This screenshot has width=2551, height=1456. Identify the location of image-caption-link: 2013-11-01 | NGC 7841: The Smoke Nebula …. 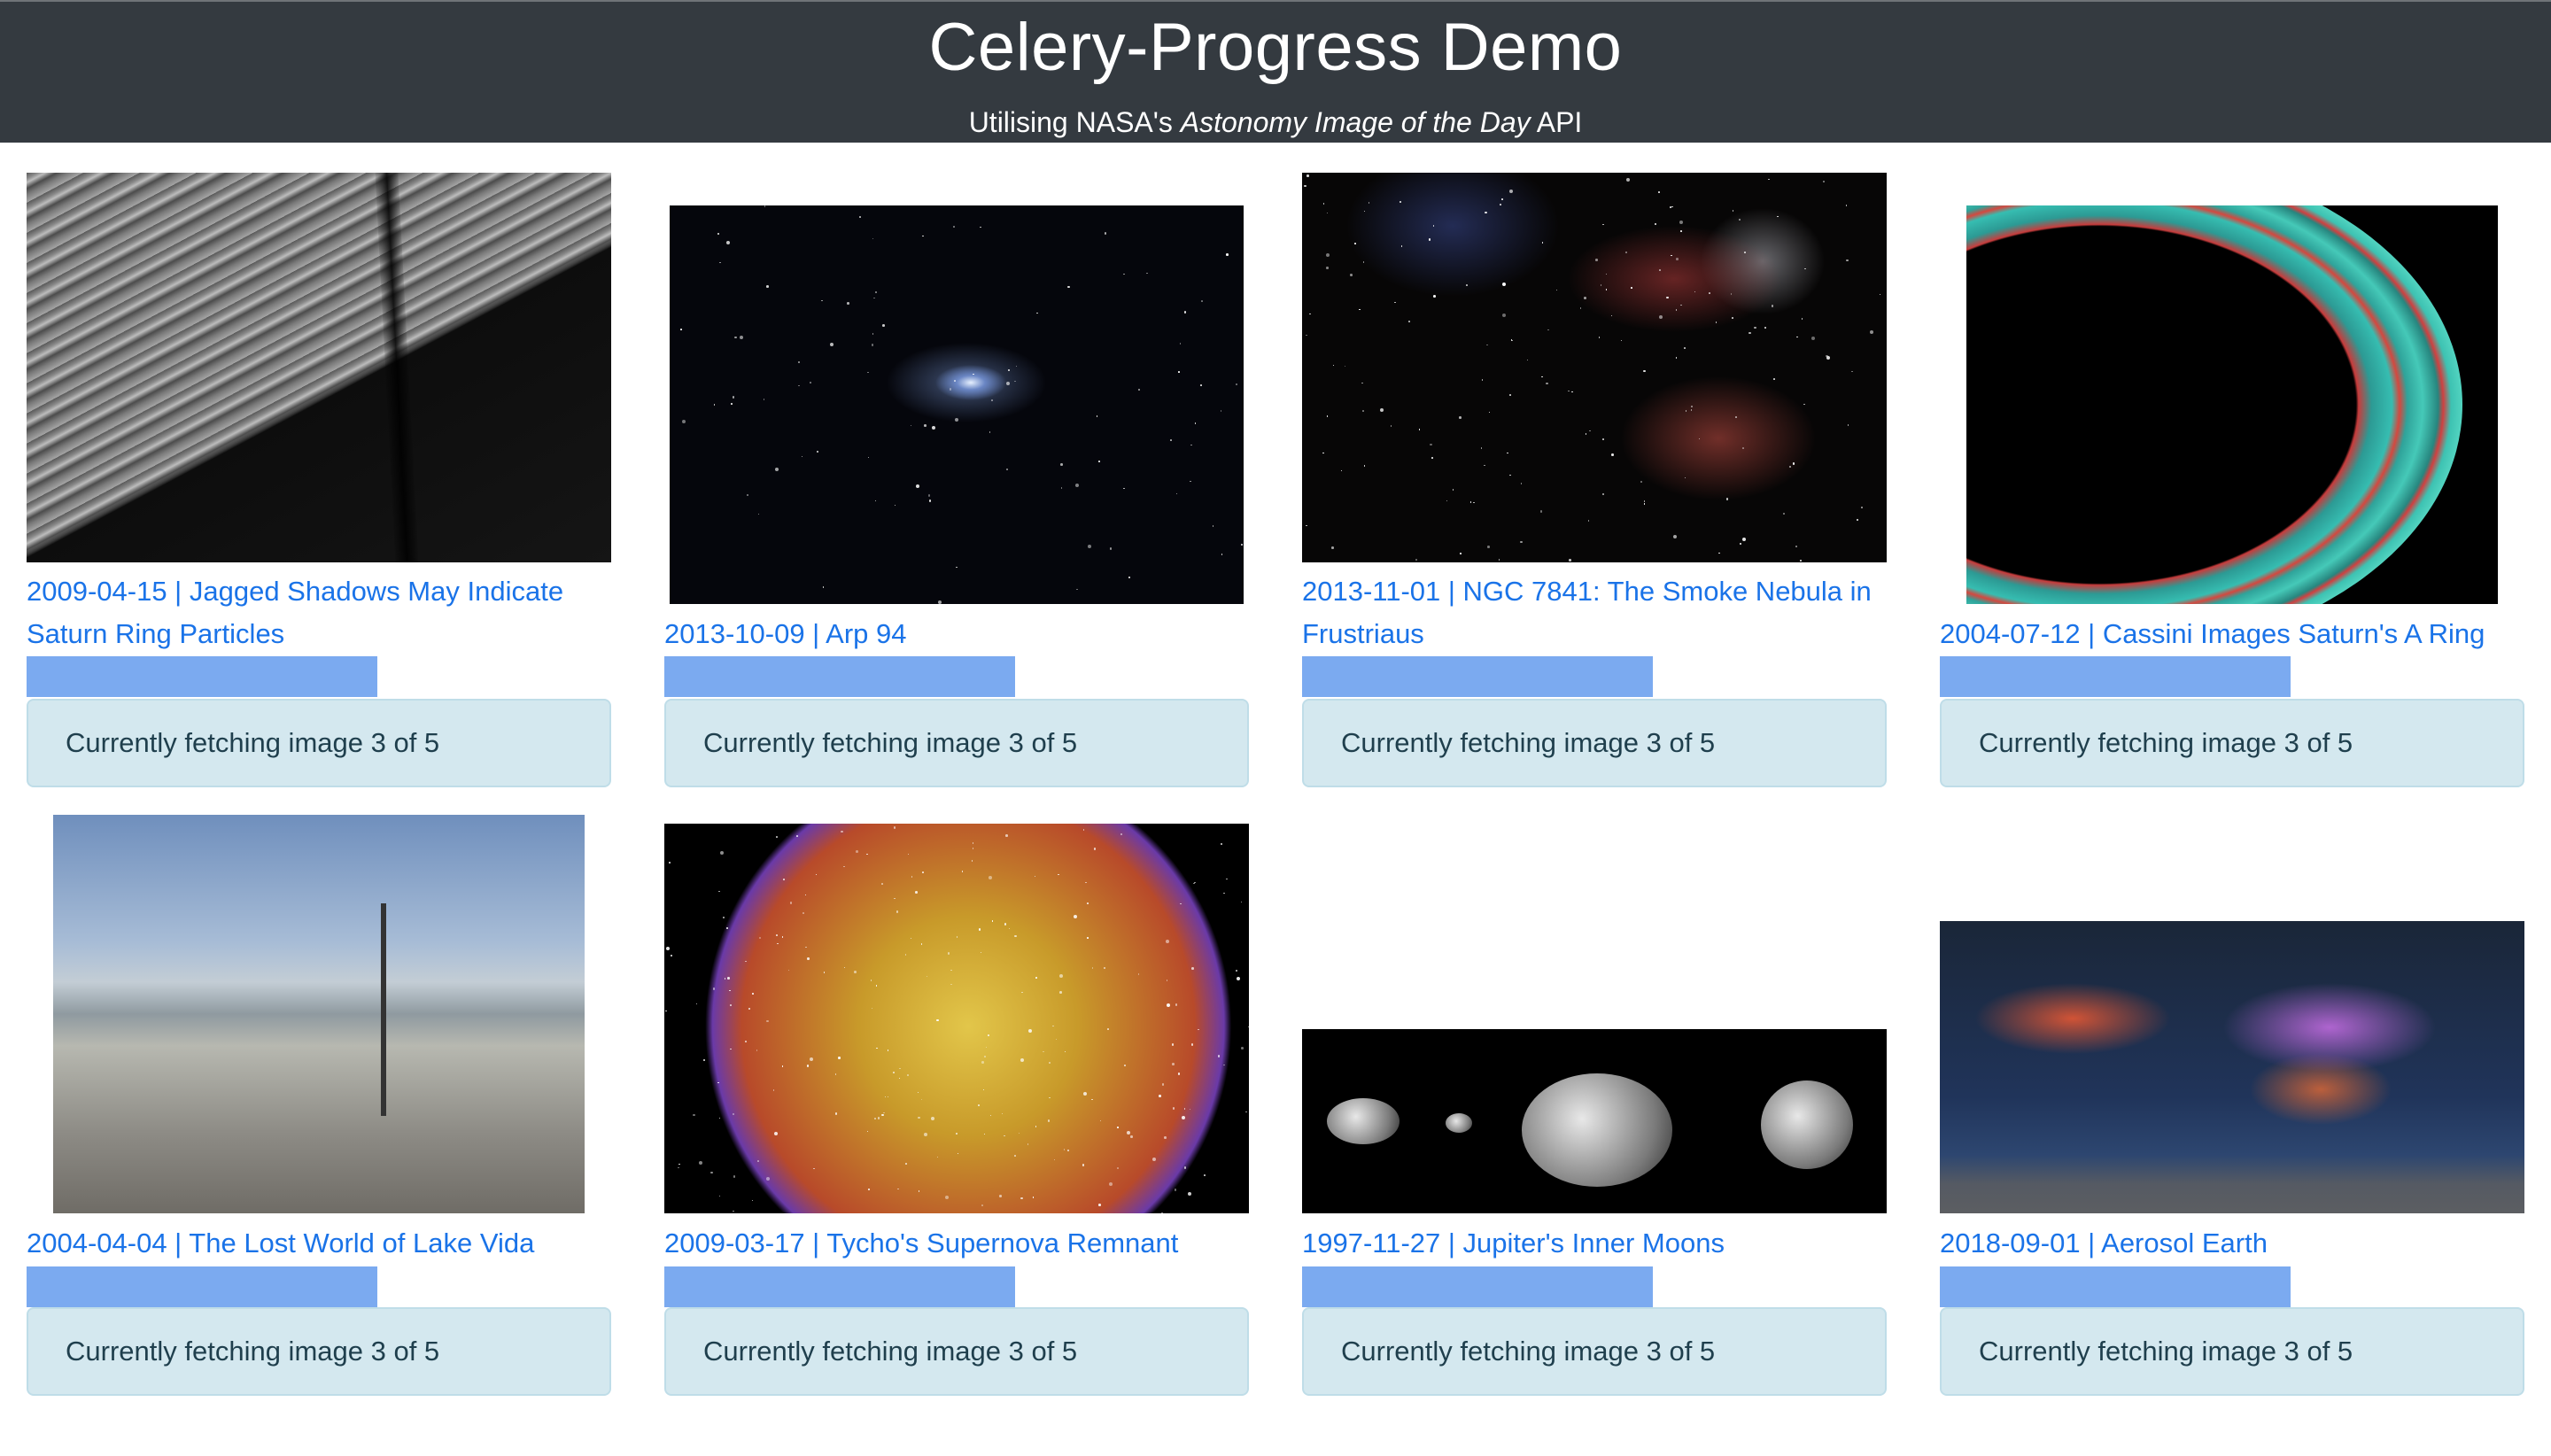
(1603, 612).